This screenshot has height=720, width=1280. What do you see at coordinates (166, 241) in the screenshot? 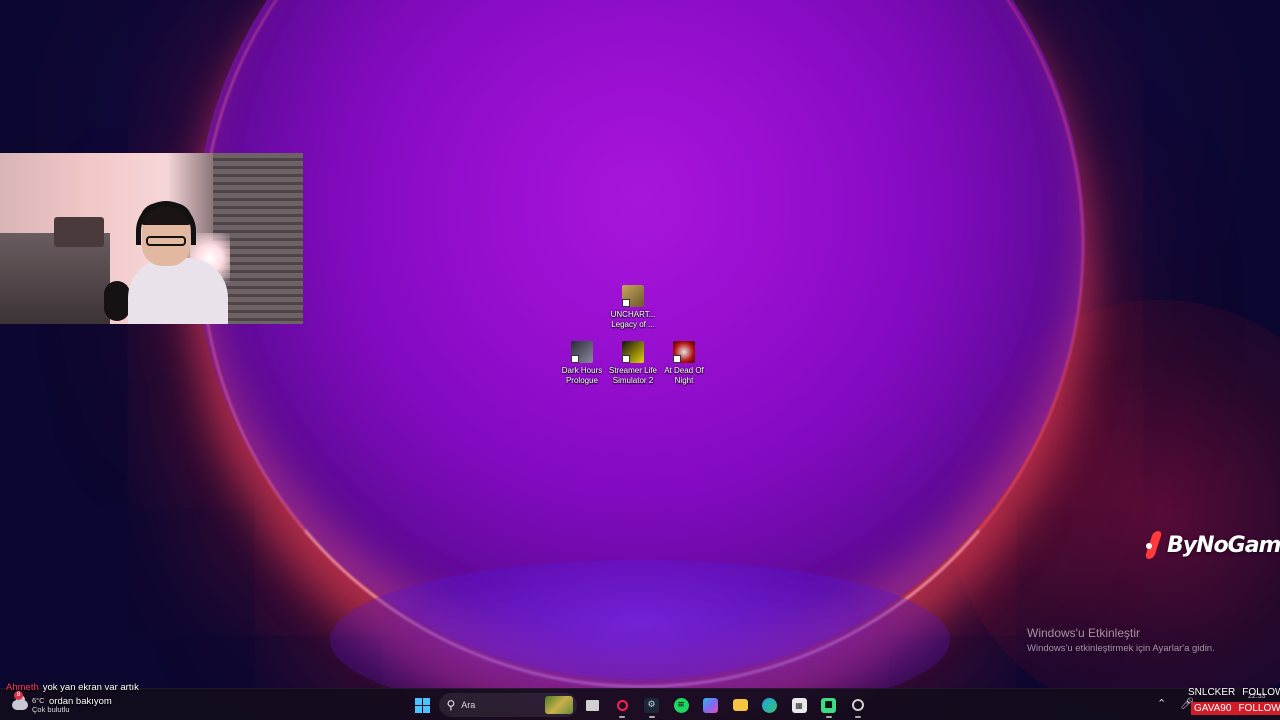
I see `glasses` at bounding box center [166, 241].